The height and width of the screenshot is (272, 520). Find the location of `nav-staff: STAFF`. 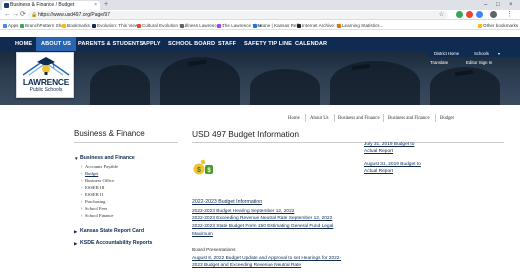

nav-staff: STAFF is located at coordinates (227, 44).